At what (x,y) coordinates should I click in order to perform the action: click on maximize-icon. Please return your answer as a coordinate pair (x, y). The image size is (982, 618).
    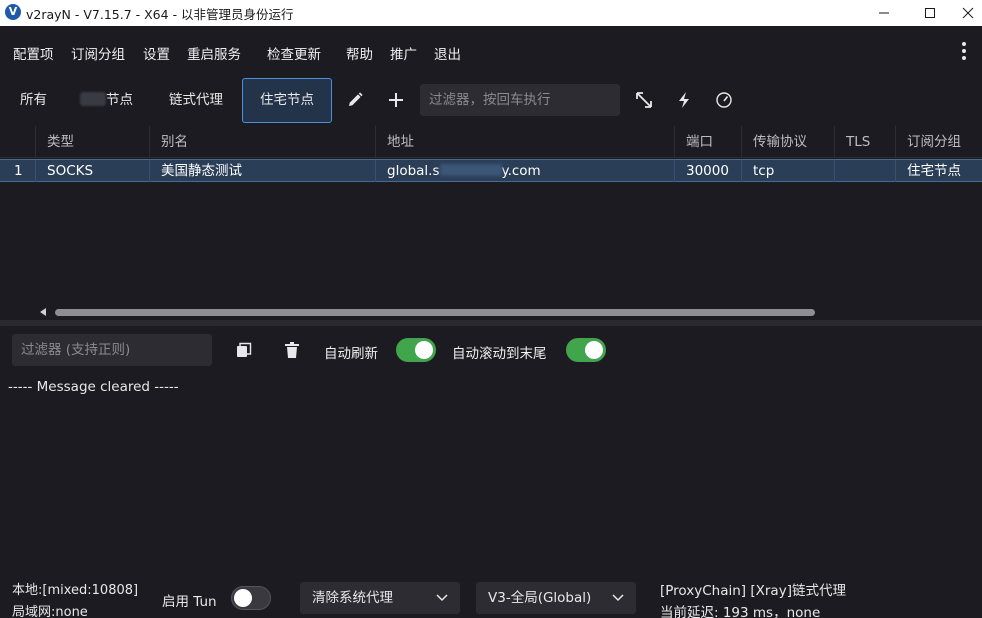
    Looking at the image, I should click on (930, 13).